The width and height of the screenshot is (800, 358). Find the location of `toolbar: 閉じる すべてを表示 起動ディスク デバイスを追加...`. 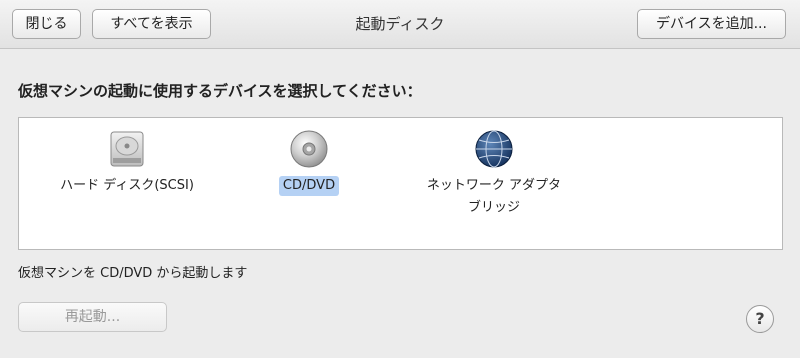

toolbar: 閉じる すべてを表示 起動ディスク デバイスを追加... is located at coordinates (400, 24).